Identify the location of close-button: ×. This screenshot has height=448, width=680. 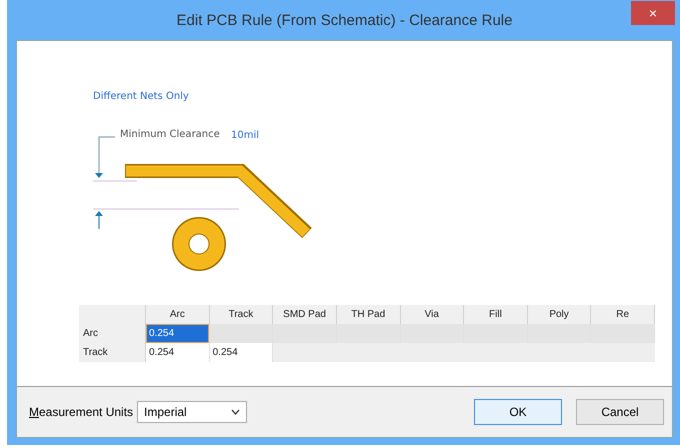
(653, 13).